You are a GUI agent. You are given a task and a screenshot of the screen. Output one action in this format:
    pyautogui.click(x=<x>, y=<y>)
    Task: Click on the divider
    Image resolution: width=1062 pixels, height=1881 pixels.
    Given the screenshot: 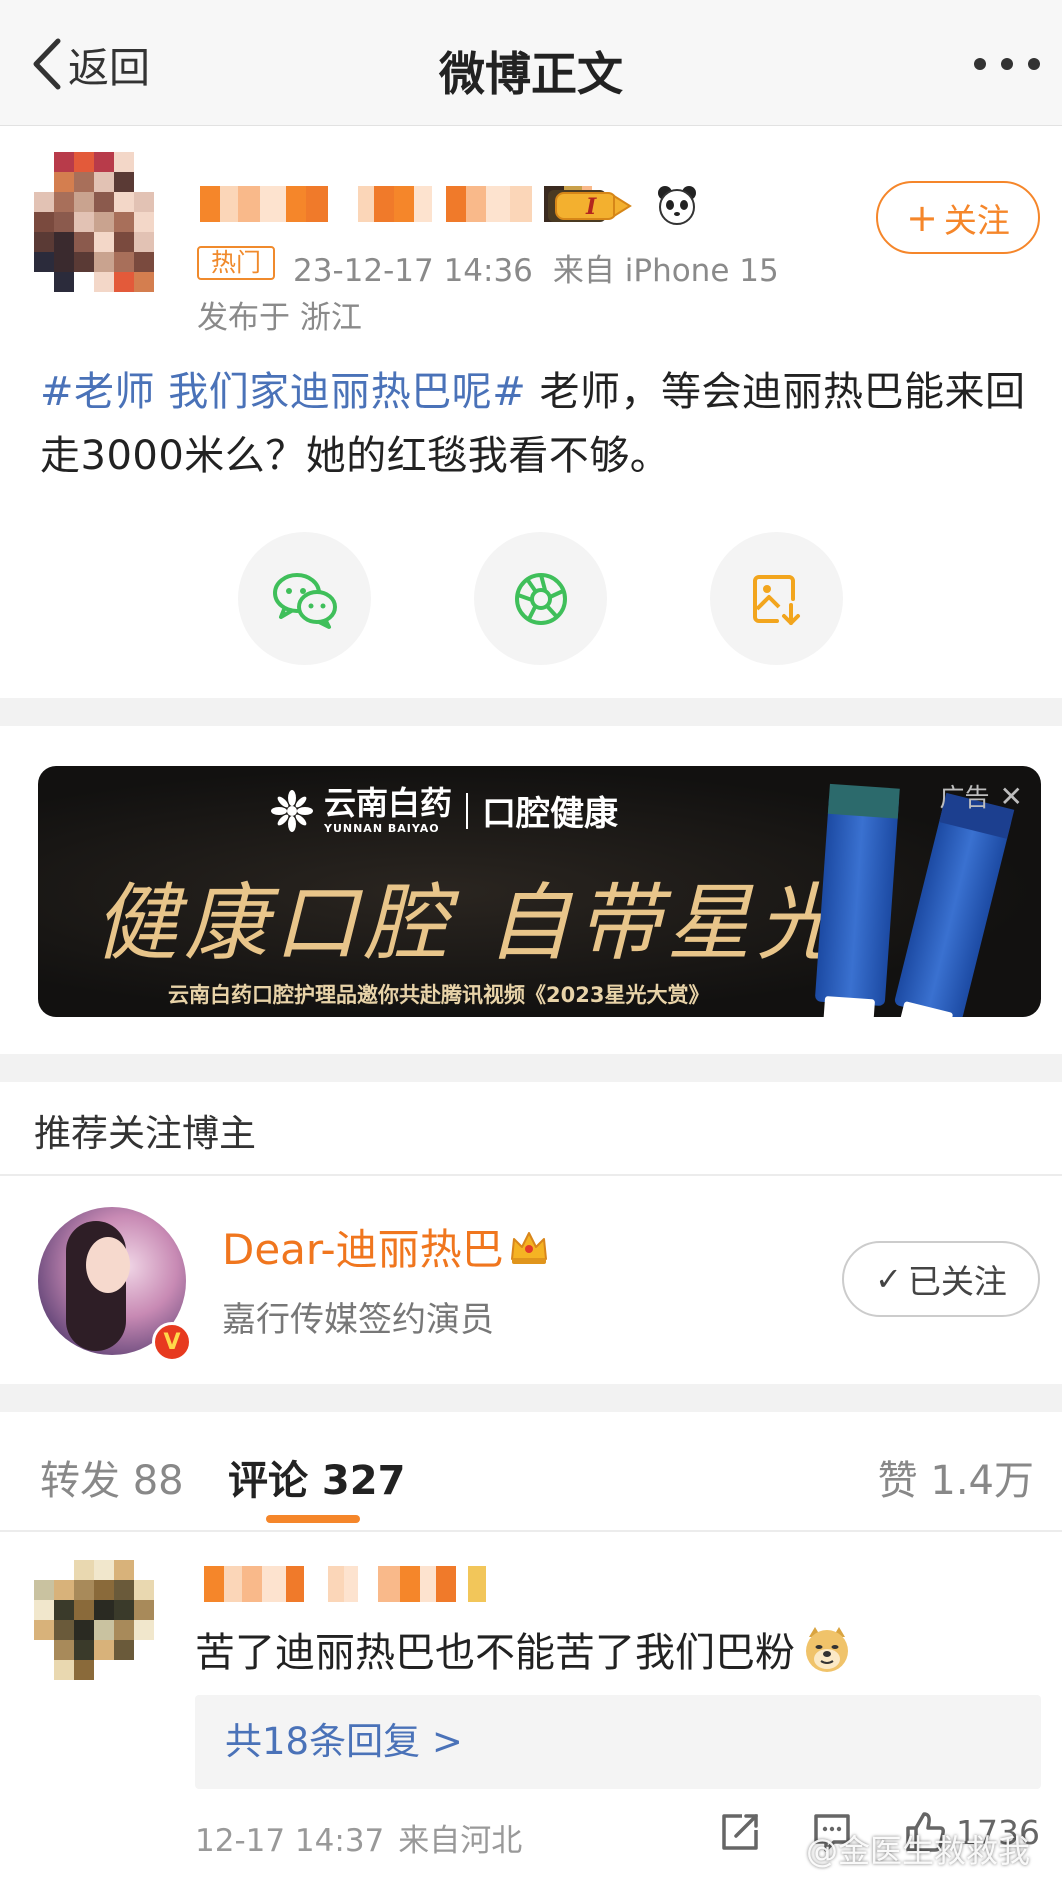 What is the action you would take?
    pyautogui.click(x=531, y=1175)
    